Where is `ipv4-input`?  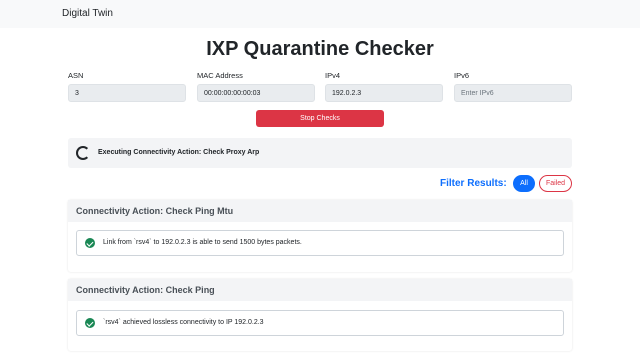 ipv4-input is located at coordinates (384, 93).